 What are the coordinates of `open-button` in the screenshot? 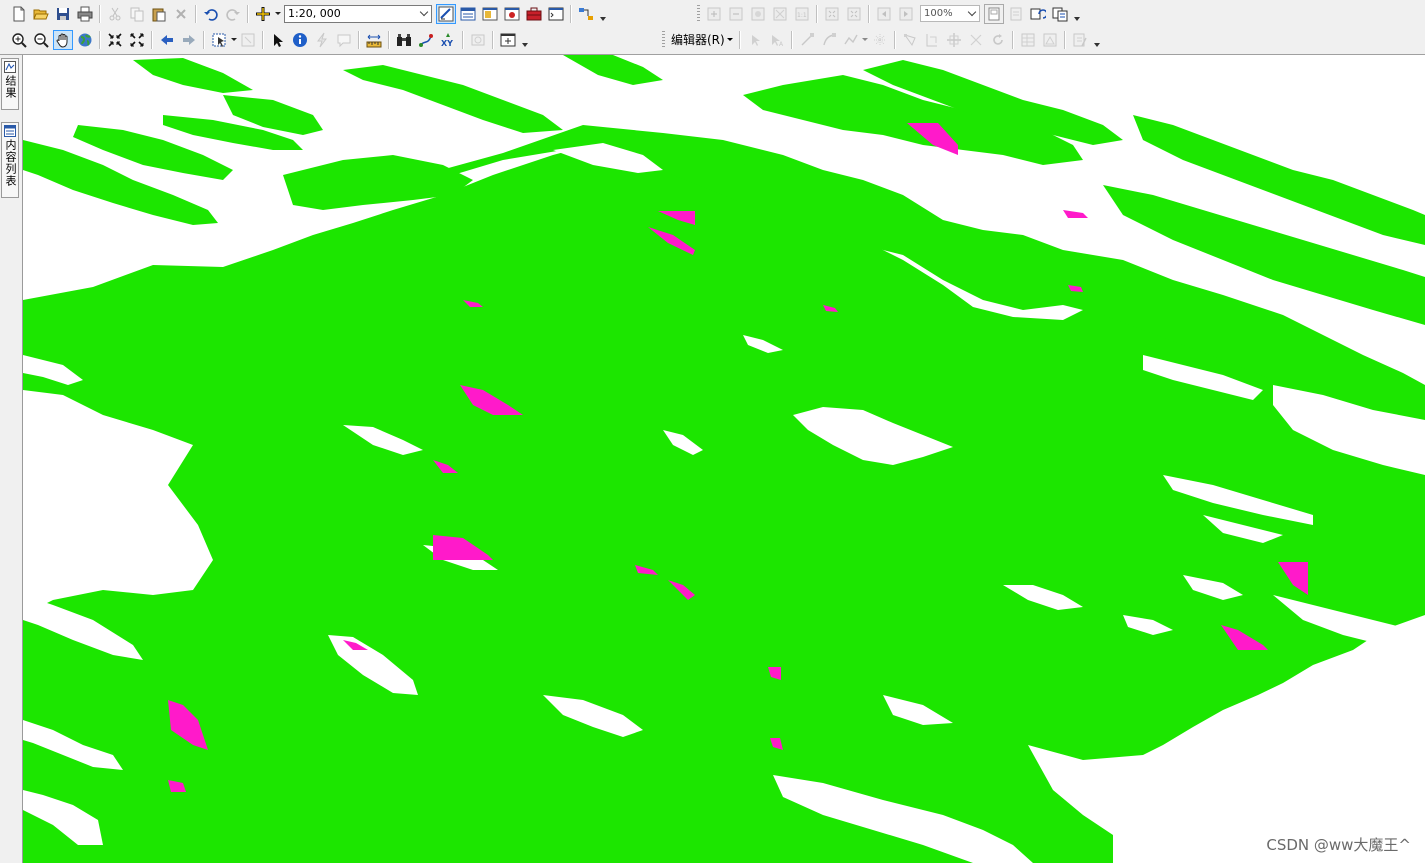 It's located at (41, 14).